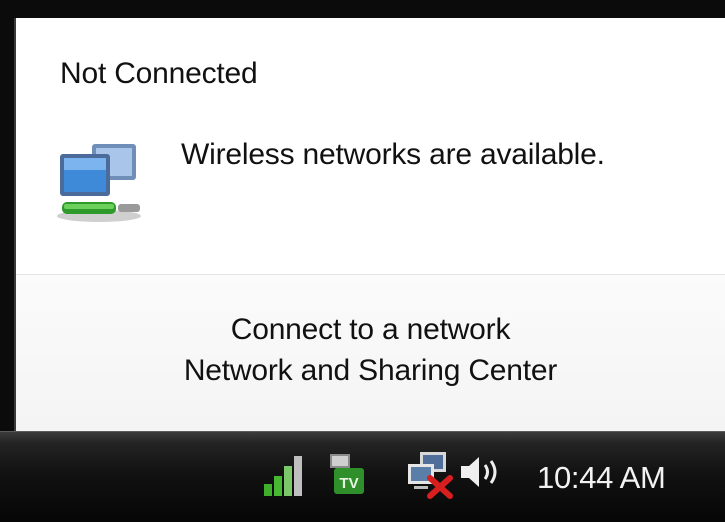  What do you see at coordinates (430, 475) in the screenshot?
I see `network-disconnected-icon` at bounding box center [430, 475].